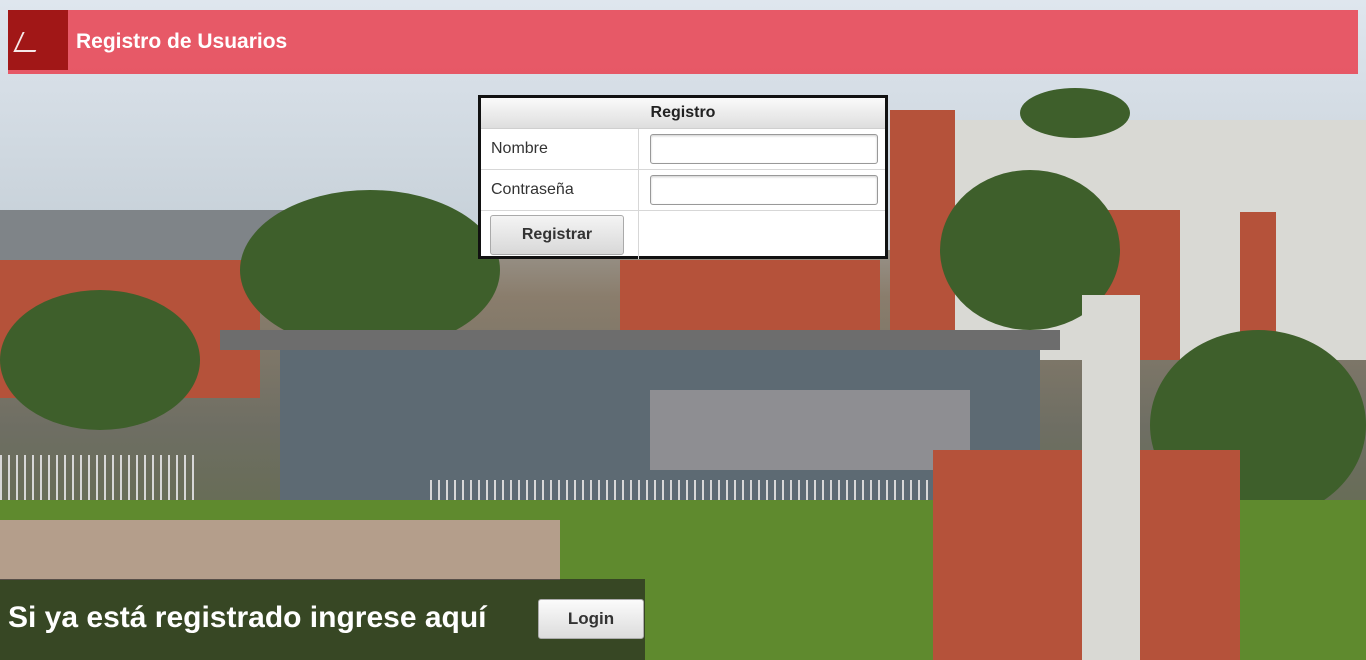  I want to click on register-button: Registrar, so click(557, 235).